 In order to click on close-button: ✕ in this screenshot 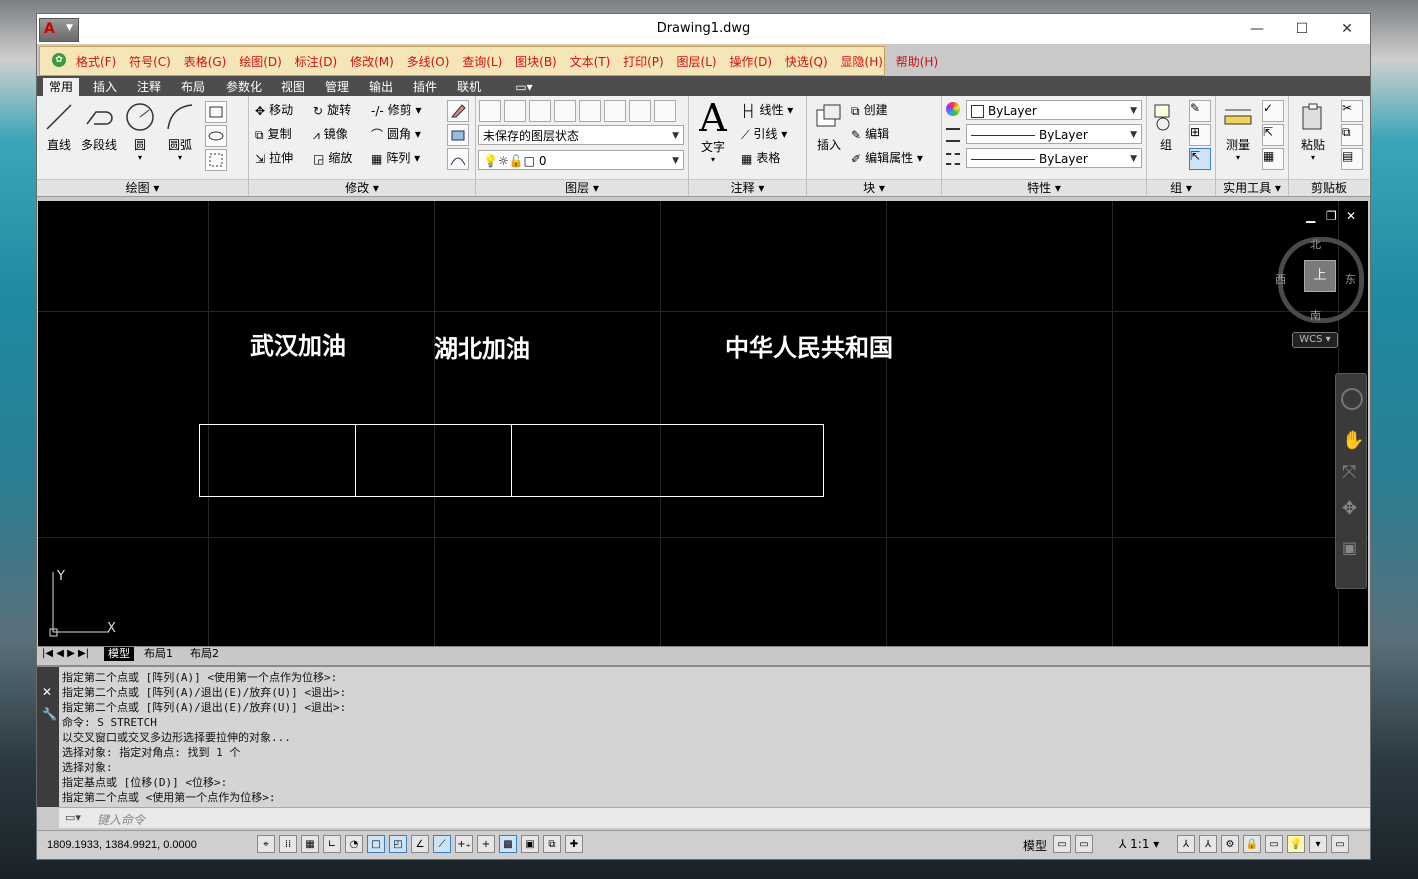, I will do `click(1347, 29)`.